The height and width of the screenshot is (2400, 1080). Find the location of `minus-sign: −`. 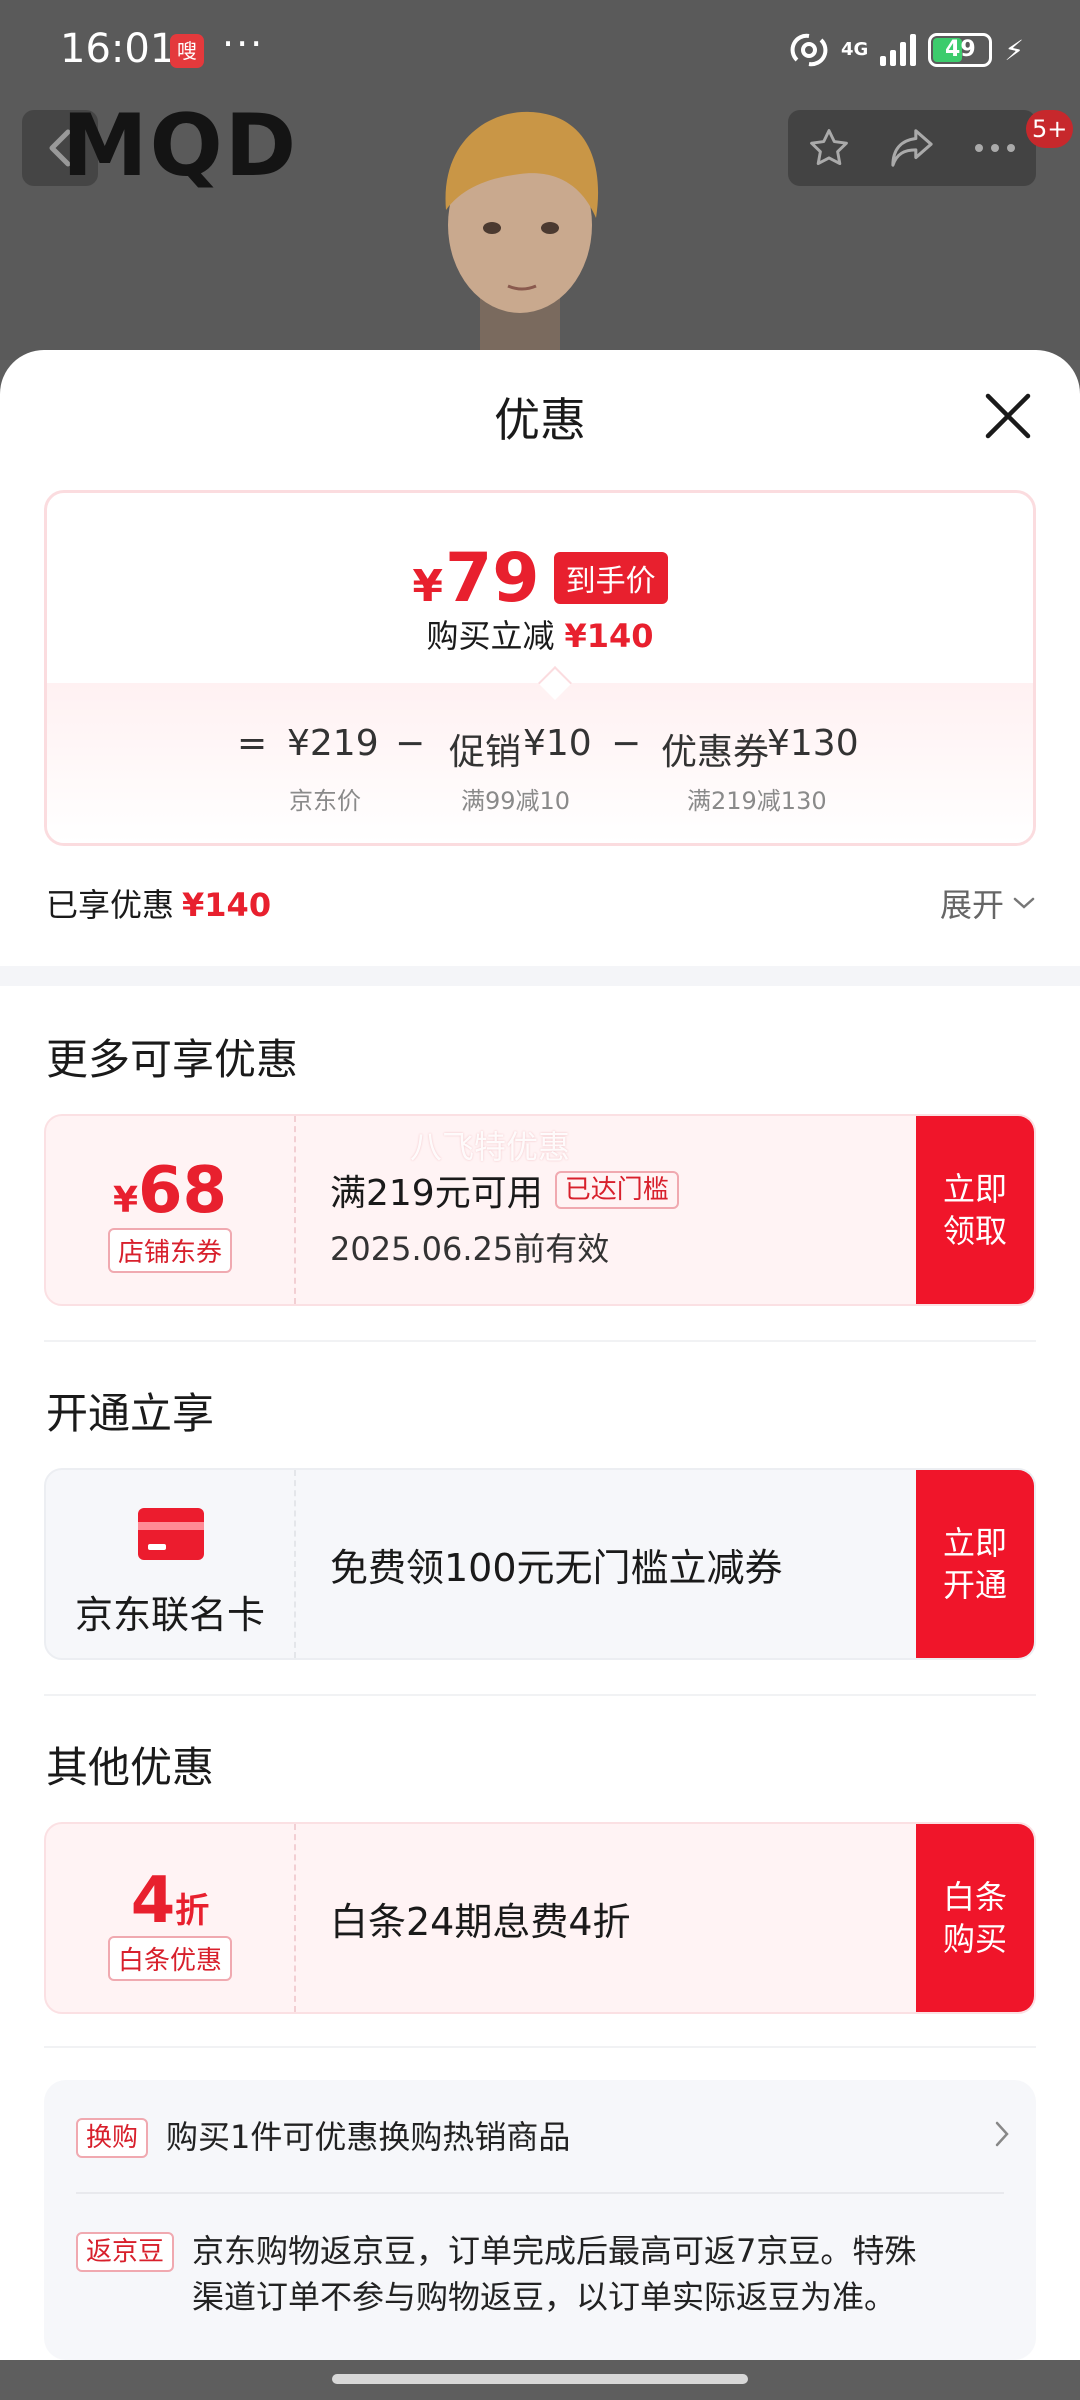

minus-sign: − is located at coordinates (626, 743).